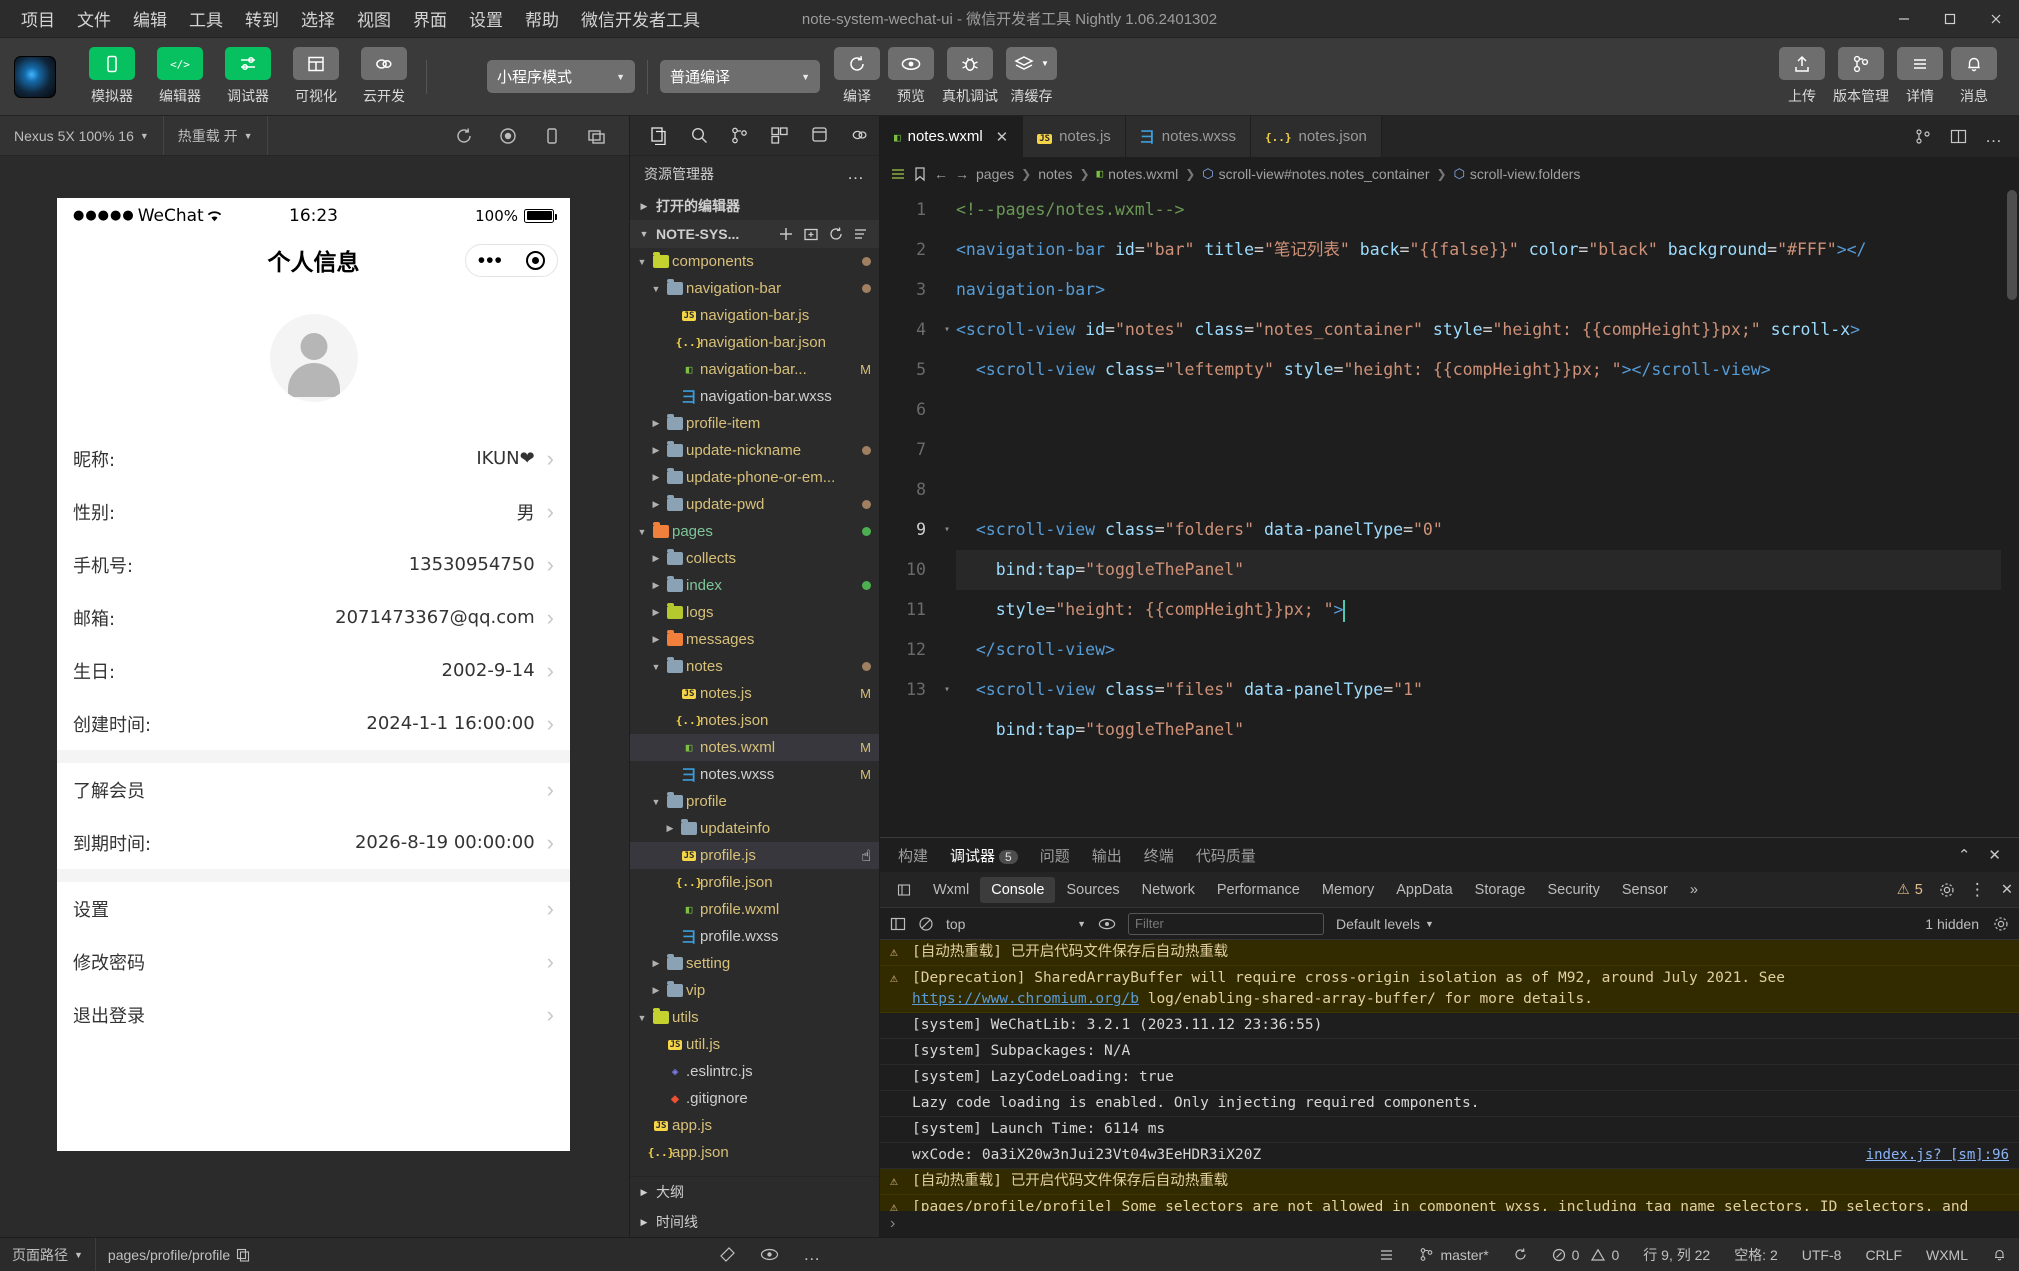  I want to click on tree-file: ◧ notes.wxml M, so click(754, 747).